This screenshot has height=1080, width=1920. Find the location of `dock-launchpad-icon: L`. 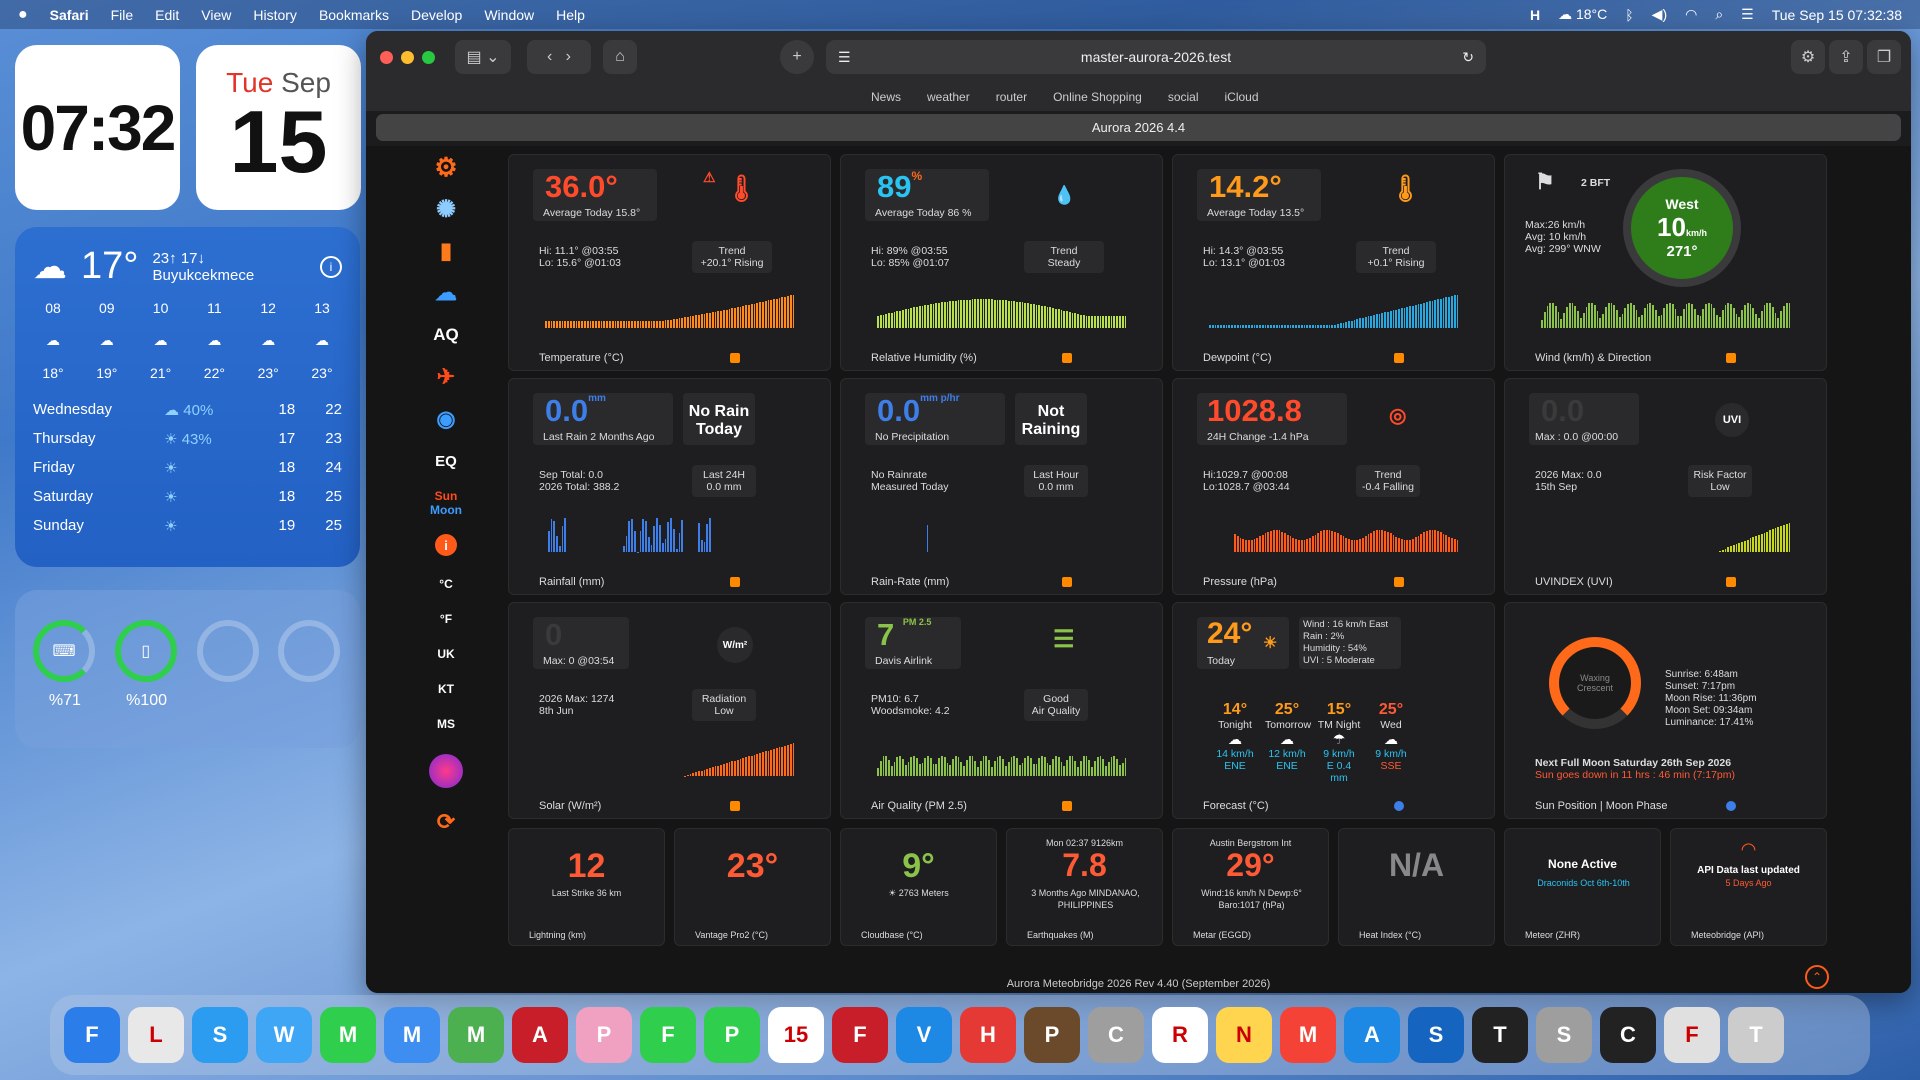

dock-launchpad-icon: L is located at coordinates (156, 1035).